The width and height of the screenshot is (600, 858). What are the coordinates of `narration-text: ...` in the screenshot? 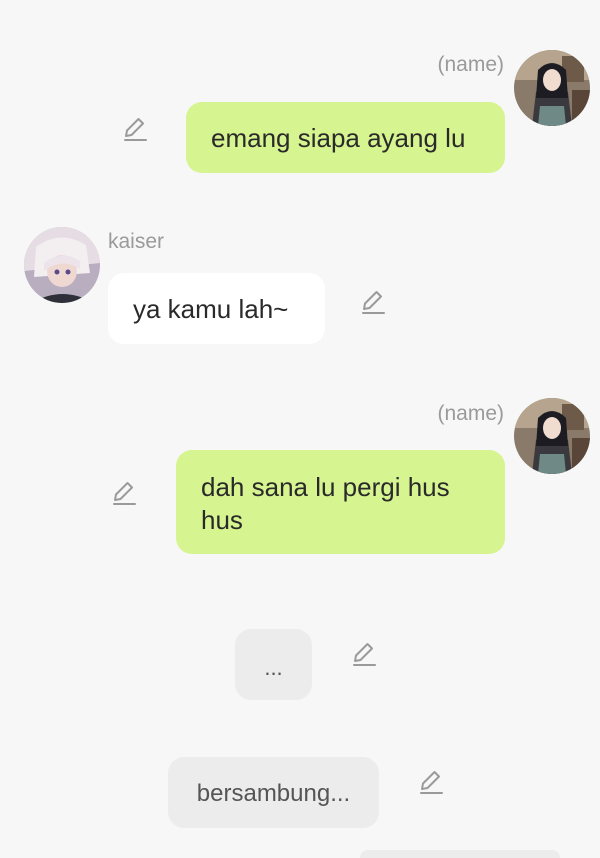 It's located at (273, 667).